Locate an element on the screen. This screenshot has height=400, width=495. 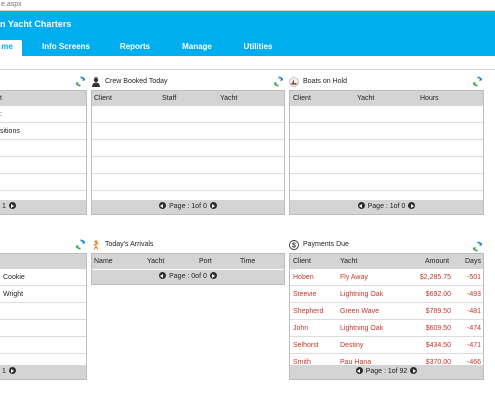
table-row: Steevie Lightning Oak $692.00 -493 is located at coordinates (386, 294).